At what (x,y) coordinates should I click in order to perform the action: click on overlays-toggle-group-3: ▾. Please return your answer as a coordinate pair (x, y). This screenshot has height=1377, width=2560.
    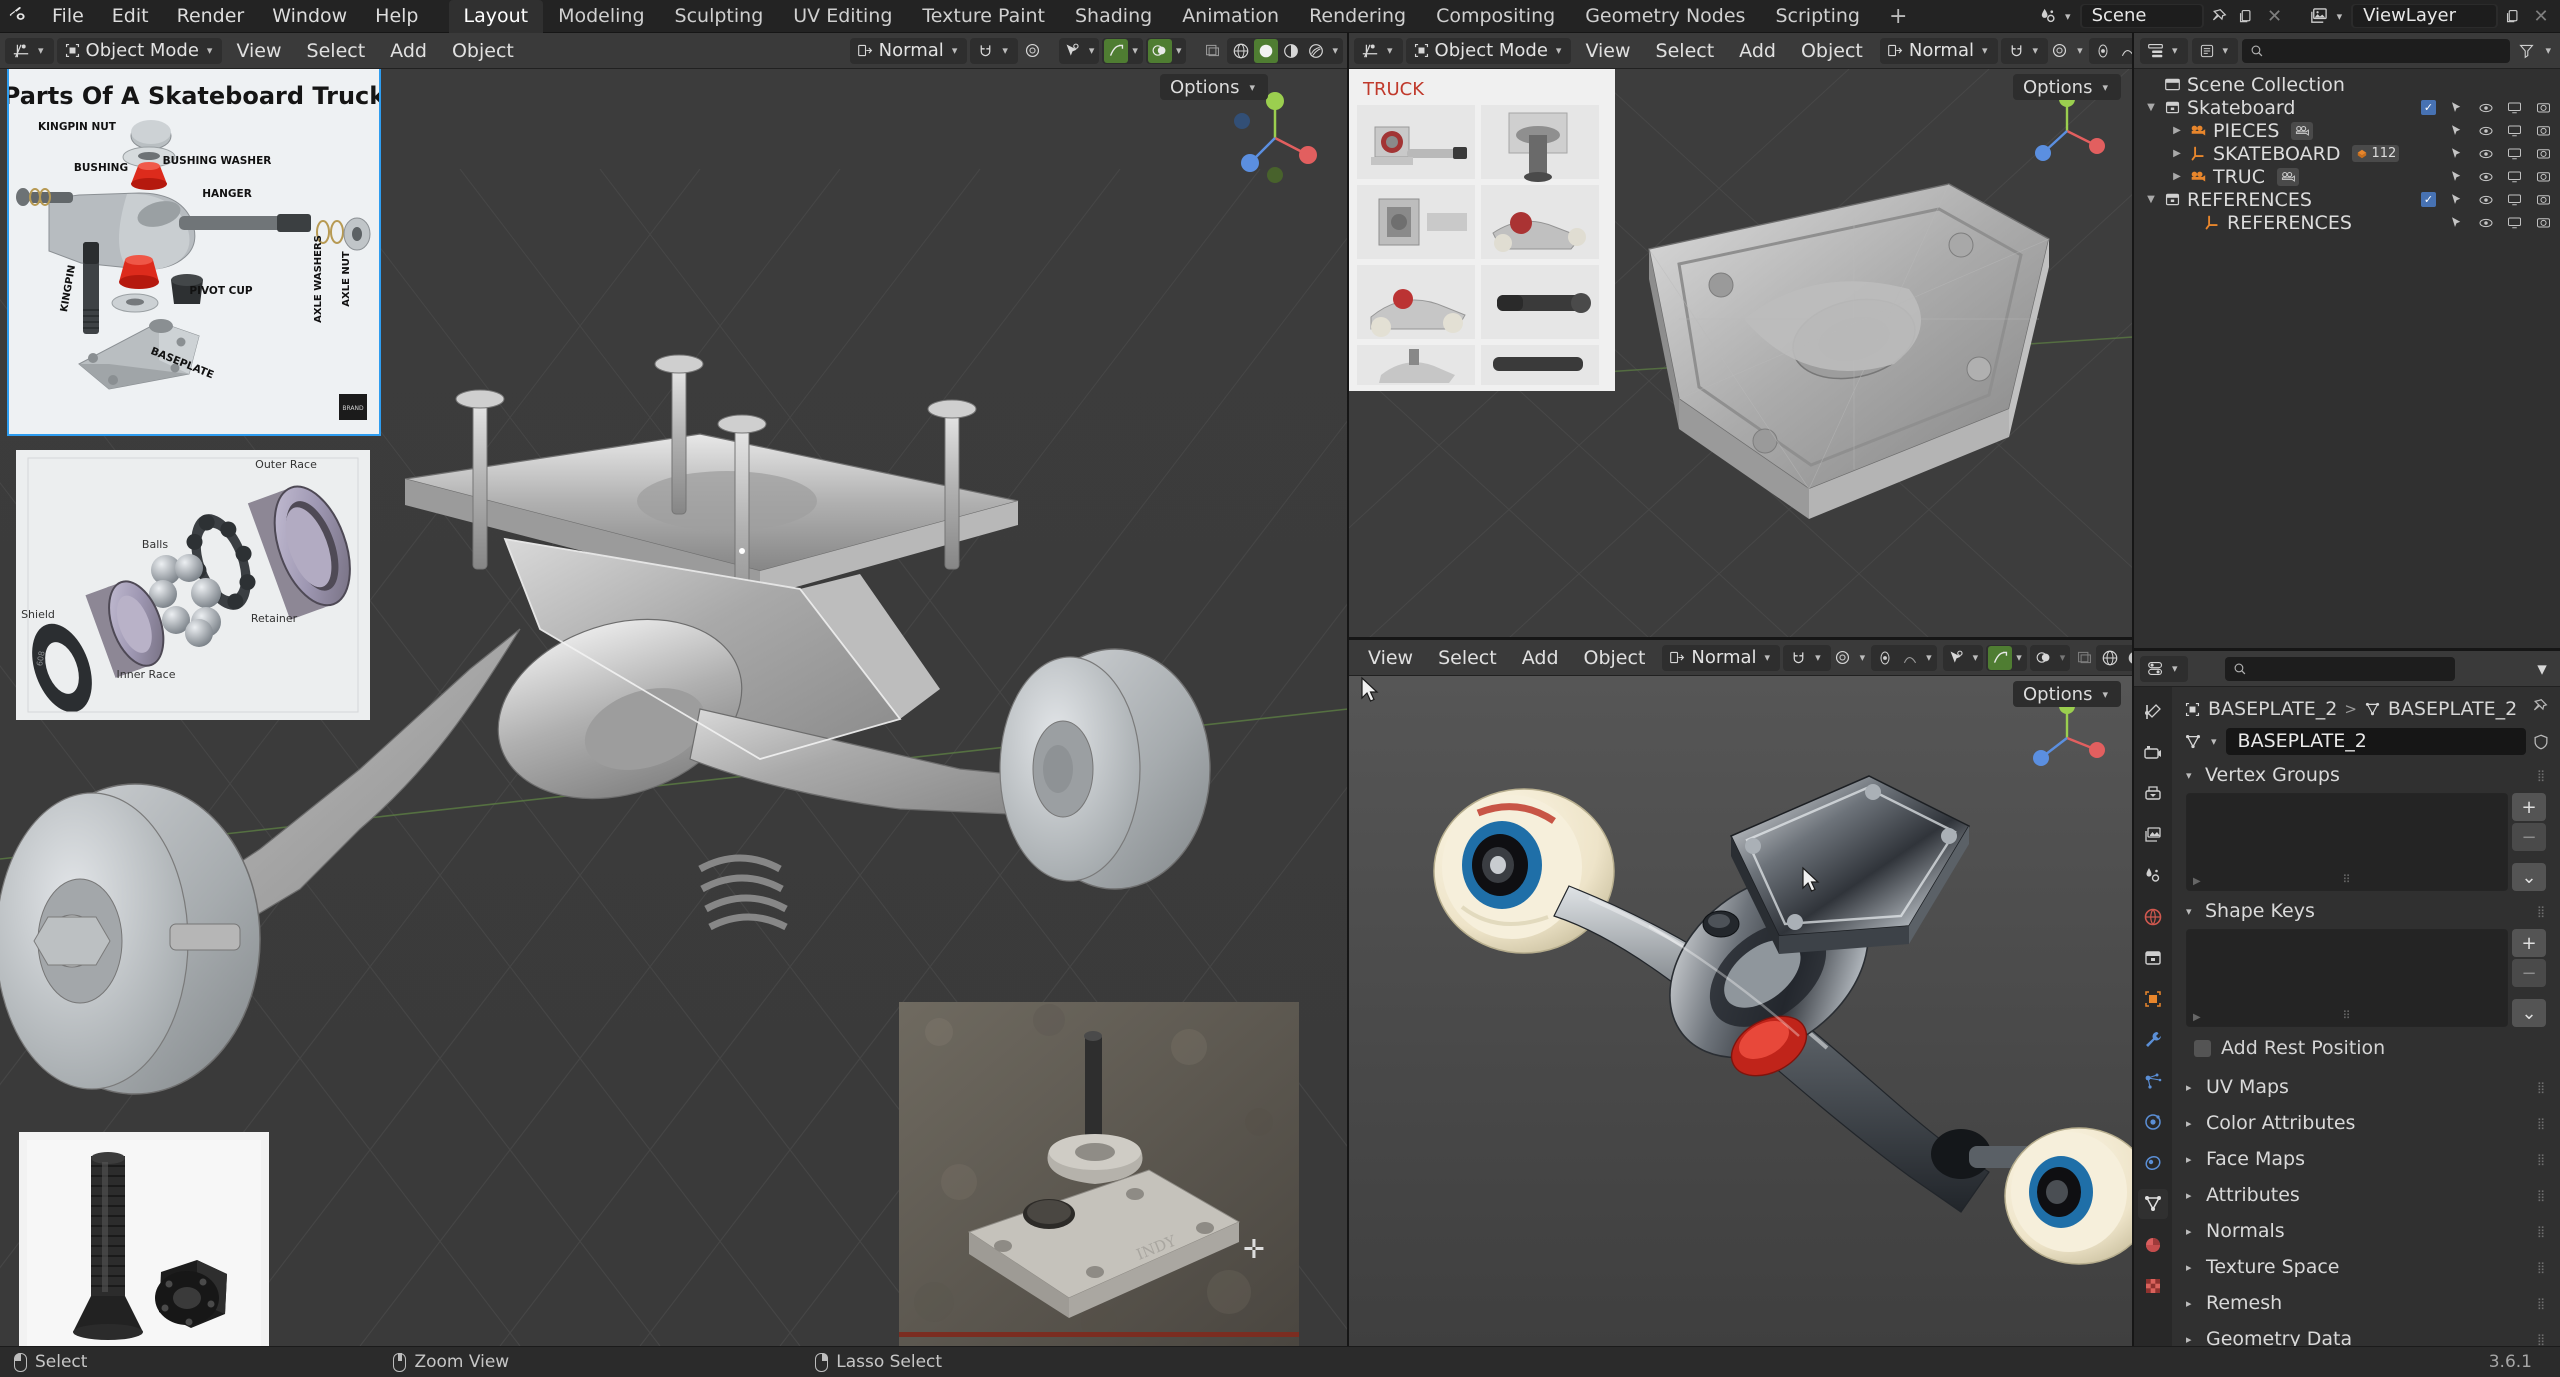
    Looking at the image, I should click on (2006, 657).